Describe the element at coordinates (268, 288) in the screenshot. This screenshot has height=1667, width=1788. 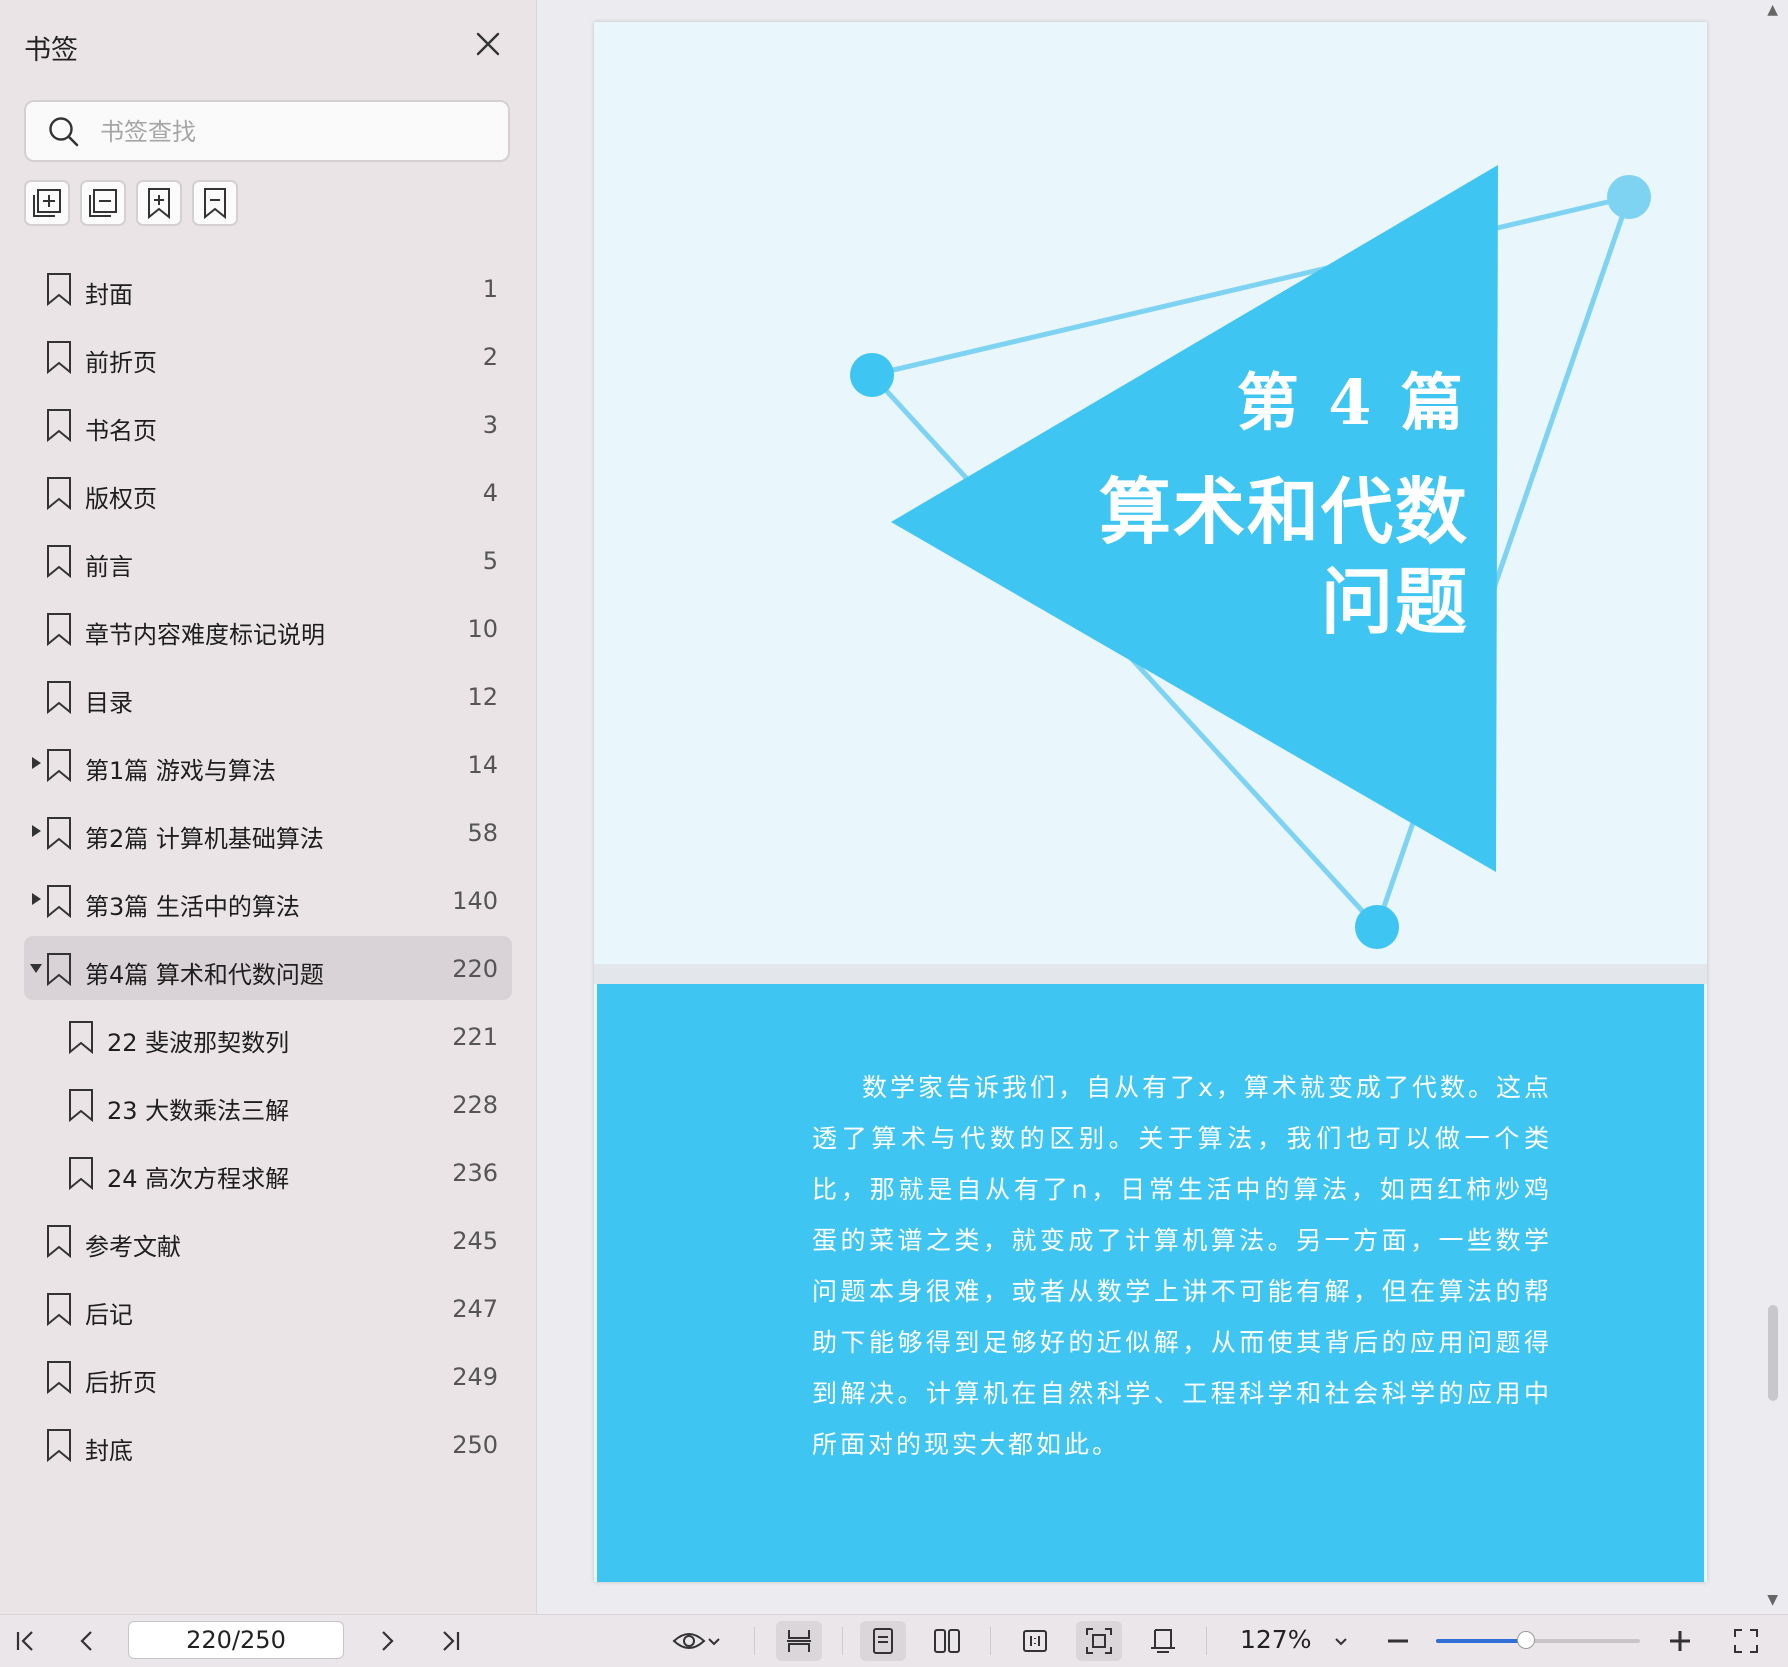
I see `bookmark-item: 封面 1` at that location.